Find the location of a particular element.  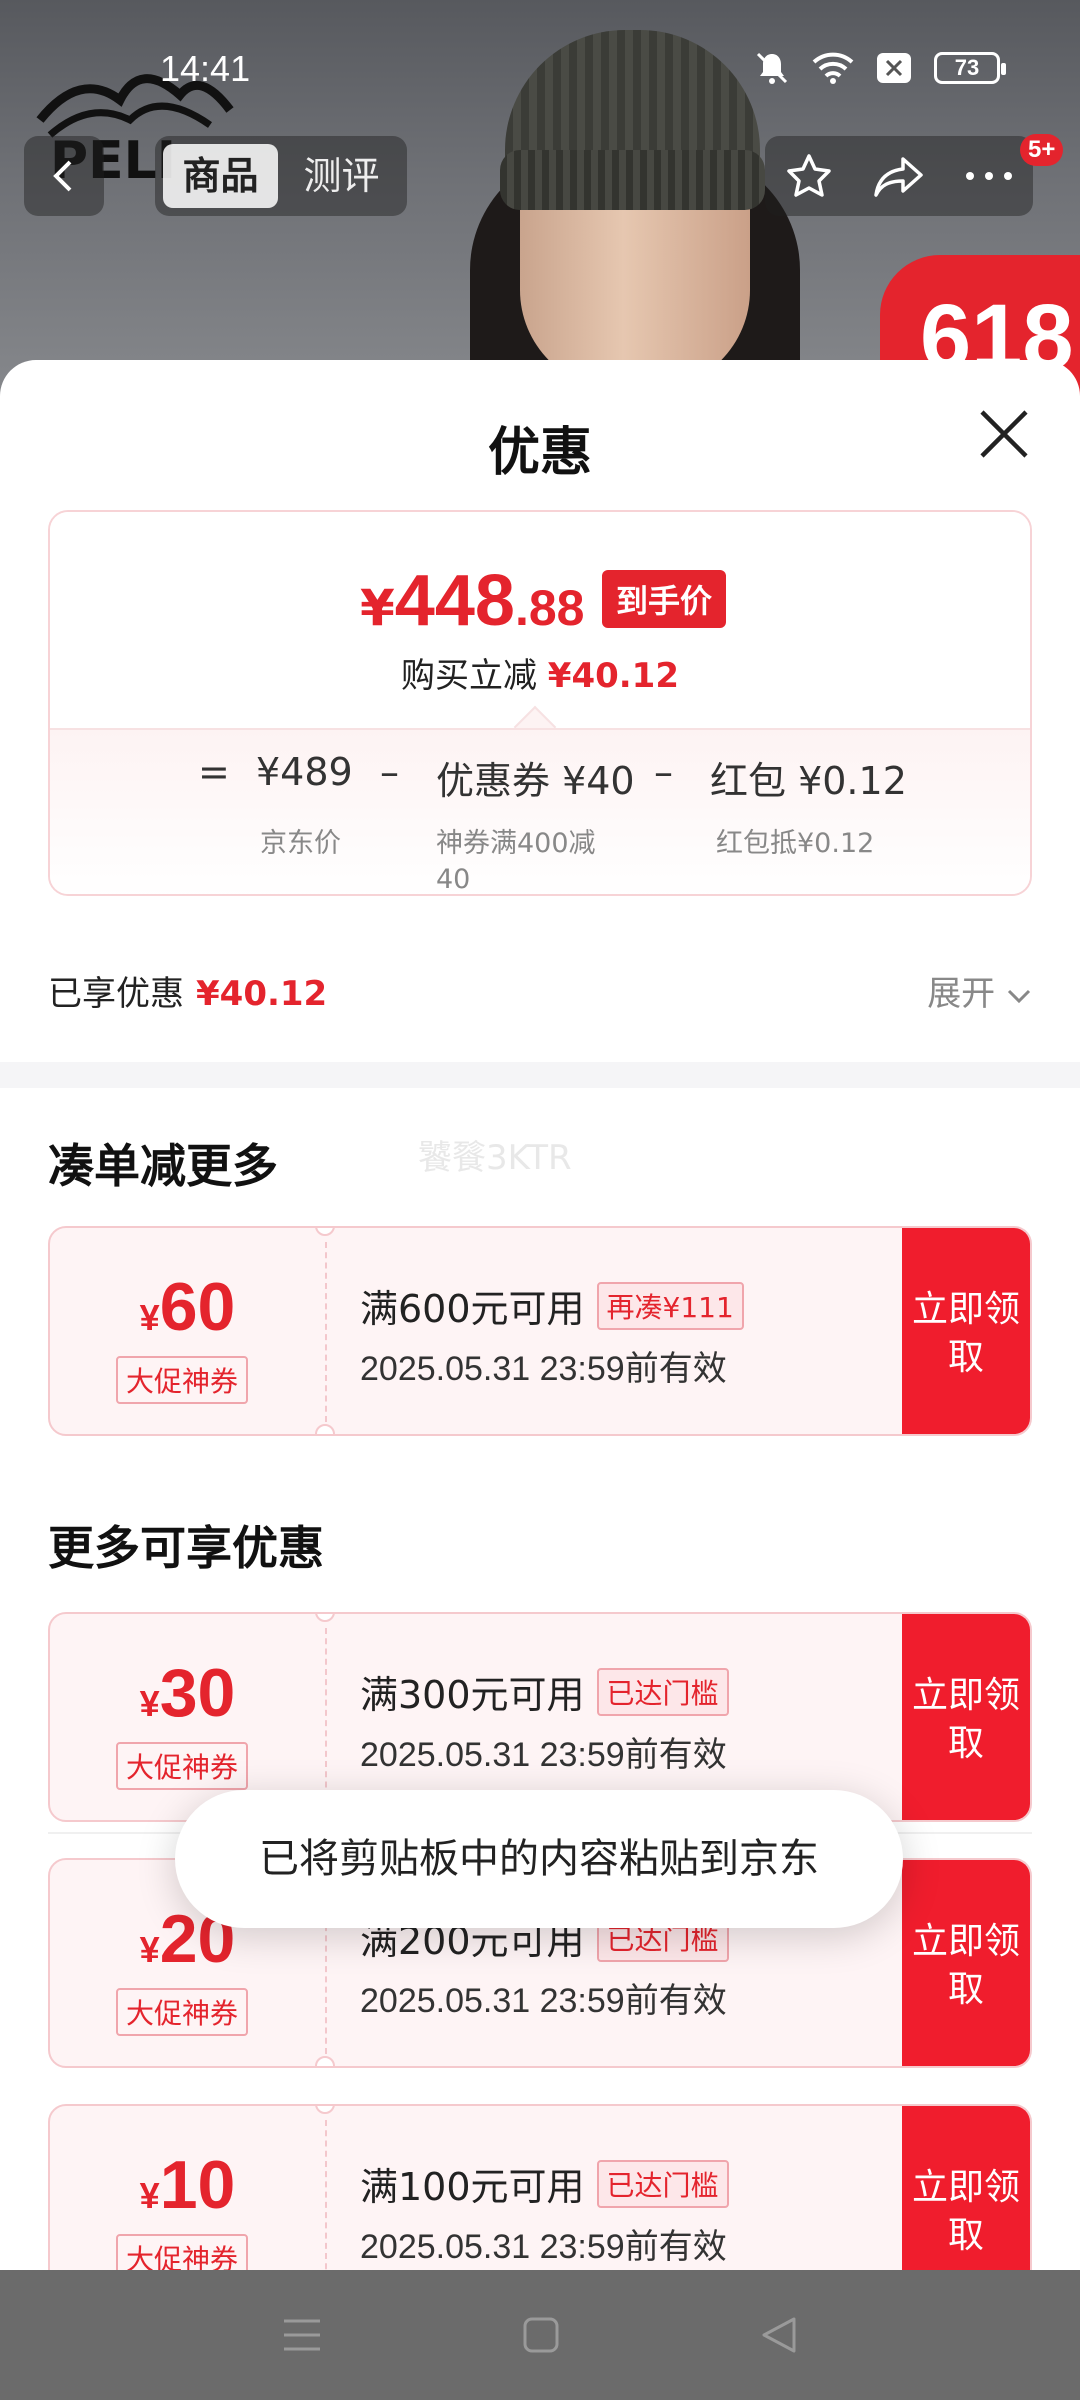

close-icon is located at coordinates (1004, 434).